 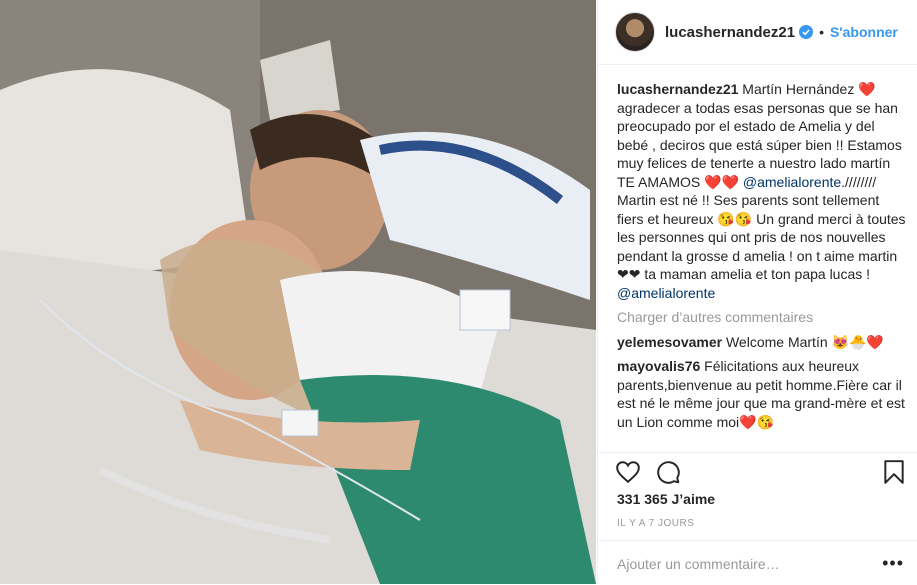 I want to click on mention-link-1: @amelialorente, so click(x=792, y=182).